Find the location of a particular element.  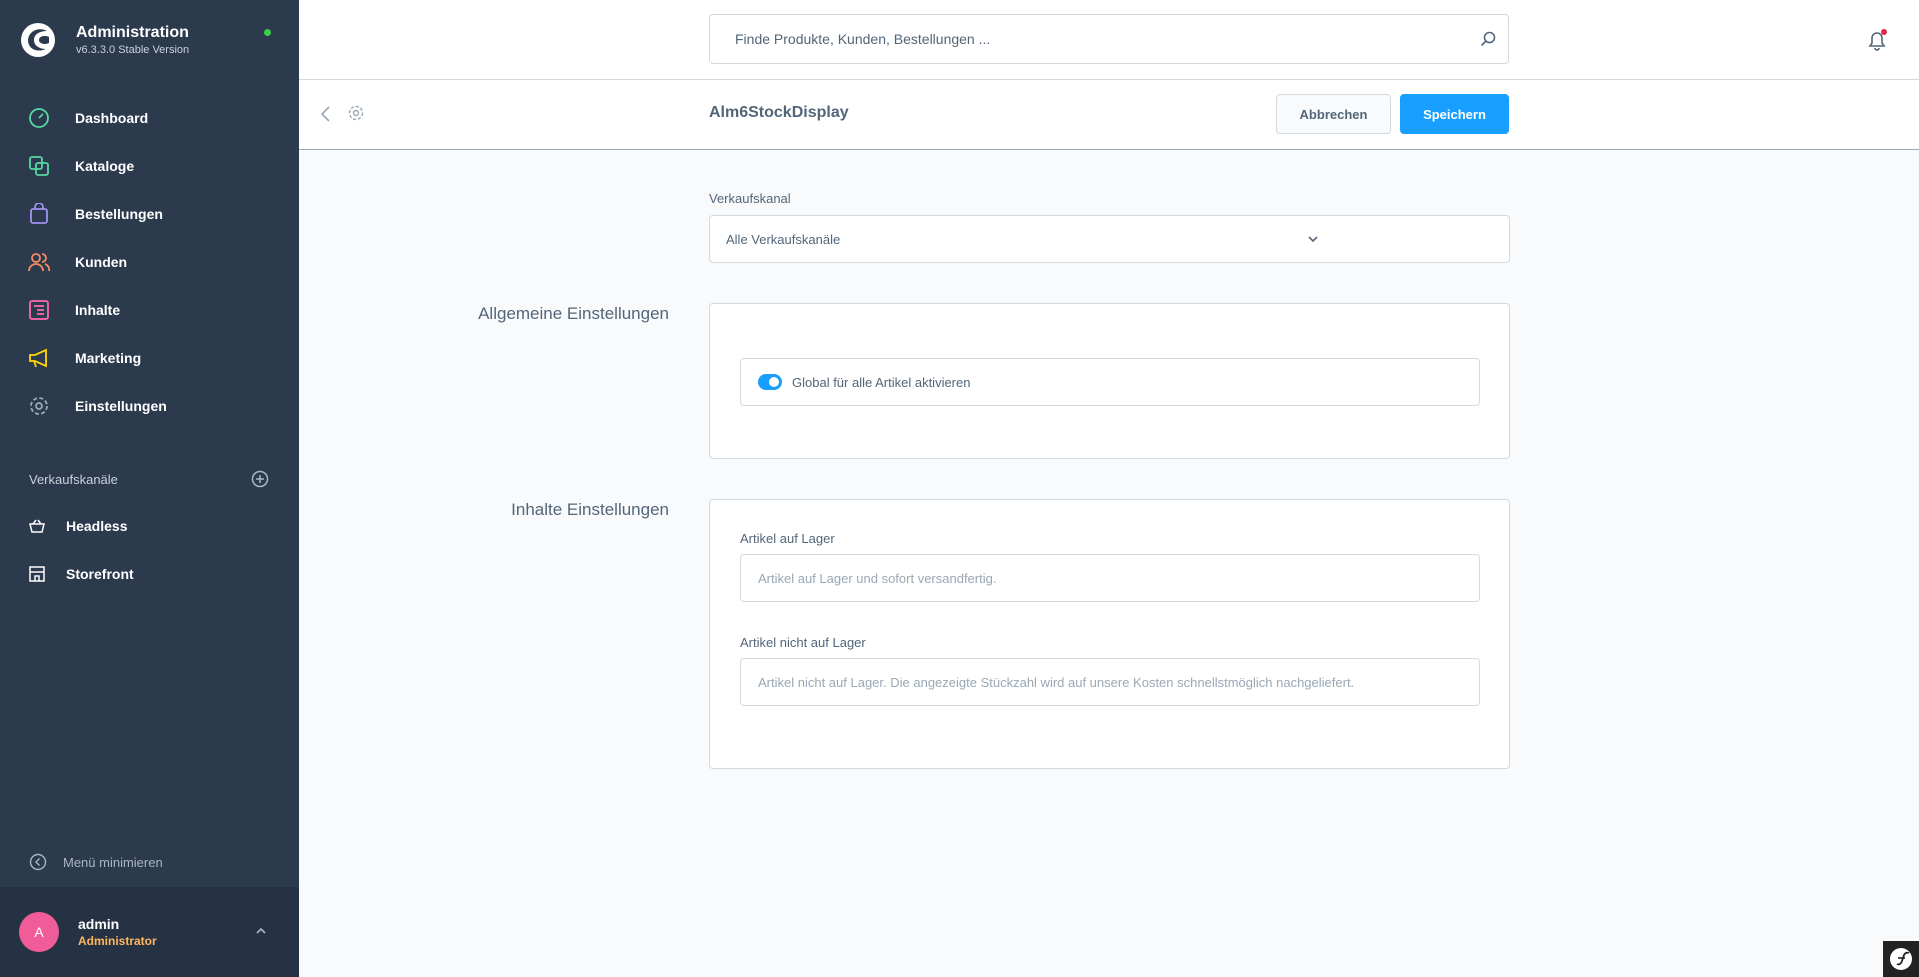

sidebar-item-label: Einstellungen is located at coordinates (121, 406).